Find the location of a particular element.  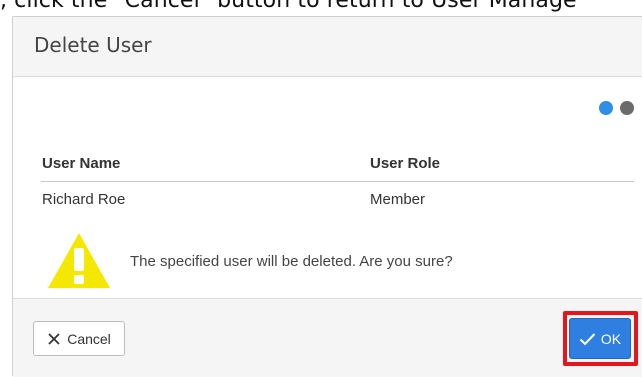

cancel-button-label: Cancel is located at coordinates (89, 338).